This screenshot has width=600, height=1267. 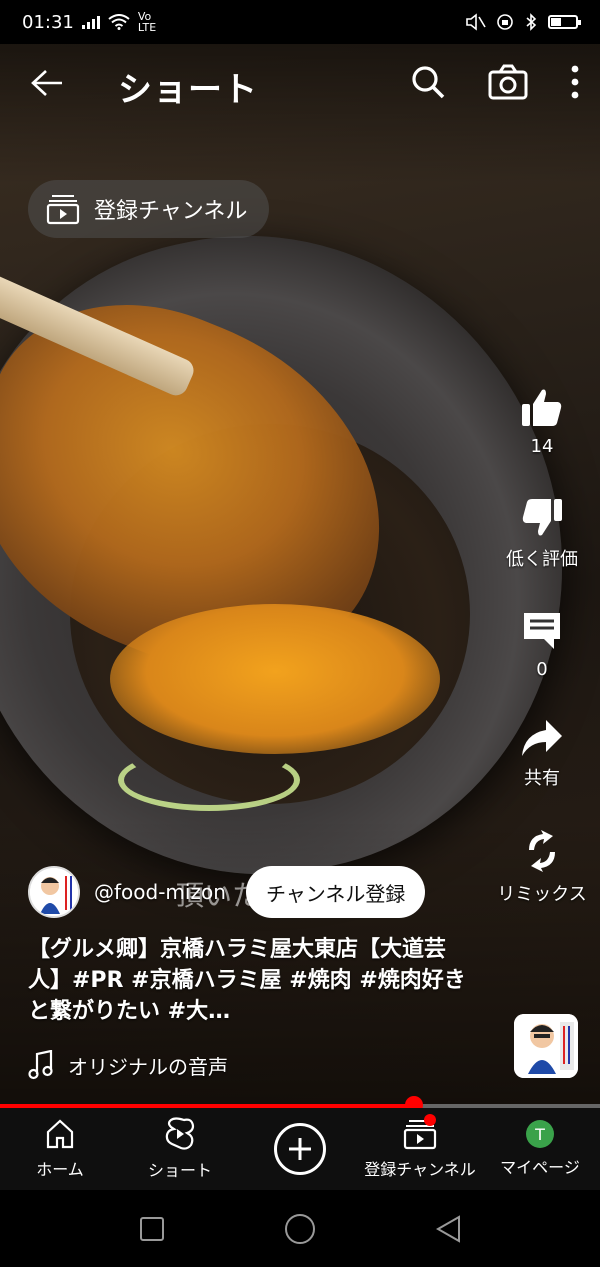 I want to click on new-content-badge, so click(x=430, y=1120).